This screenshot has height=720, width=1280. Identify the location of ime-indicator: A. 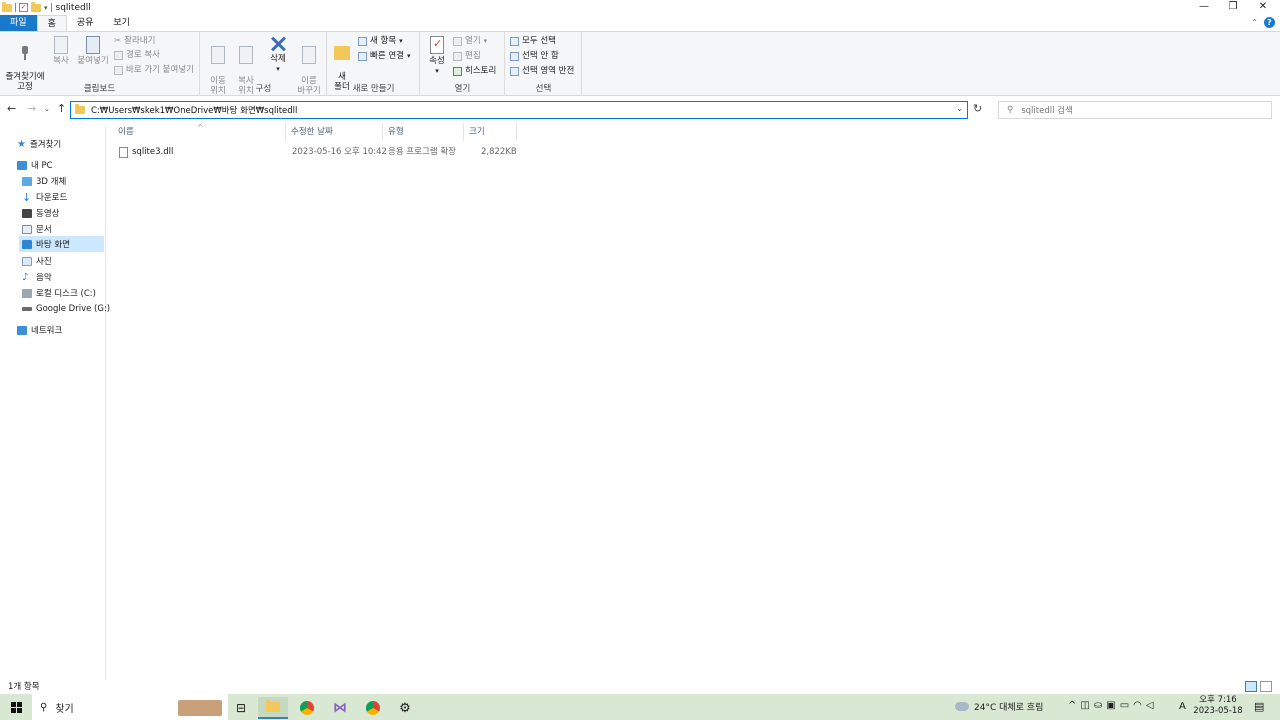
(1182, 706).